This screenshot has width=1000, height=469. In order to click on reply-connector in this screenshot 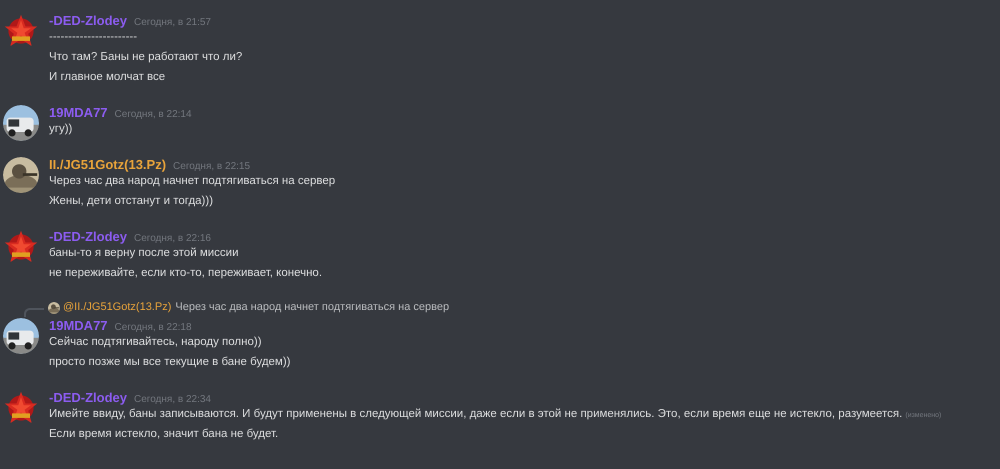, I will do `click(34, 312)`.